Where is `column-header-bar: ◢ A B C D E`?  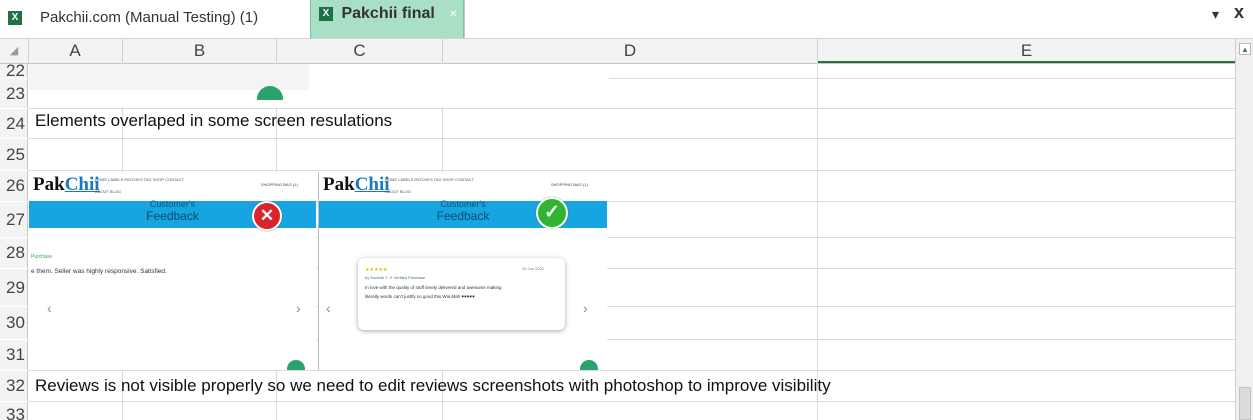
column-header-bar: ◢ A B C D E is located at coordinates (618, 51).